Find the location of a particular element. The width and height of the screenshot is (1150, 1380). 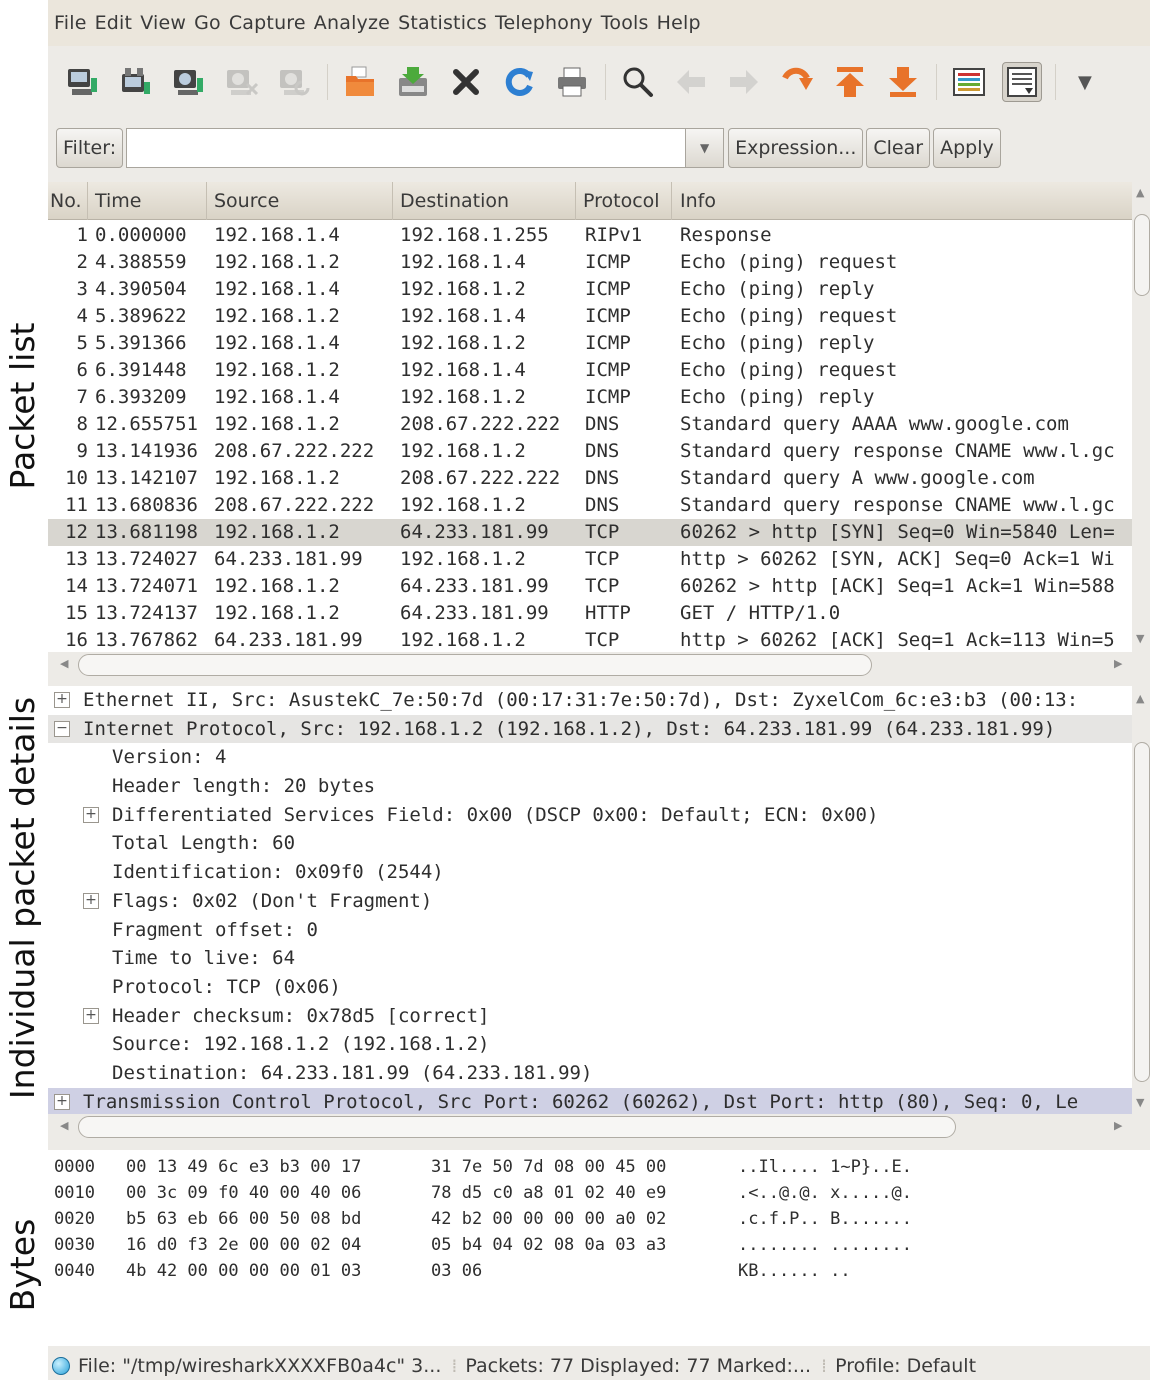

packet-list-vscrollbar: ▲ ▼ is located at coordinates (1141, 417).